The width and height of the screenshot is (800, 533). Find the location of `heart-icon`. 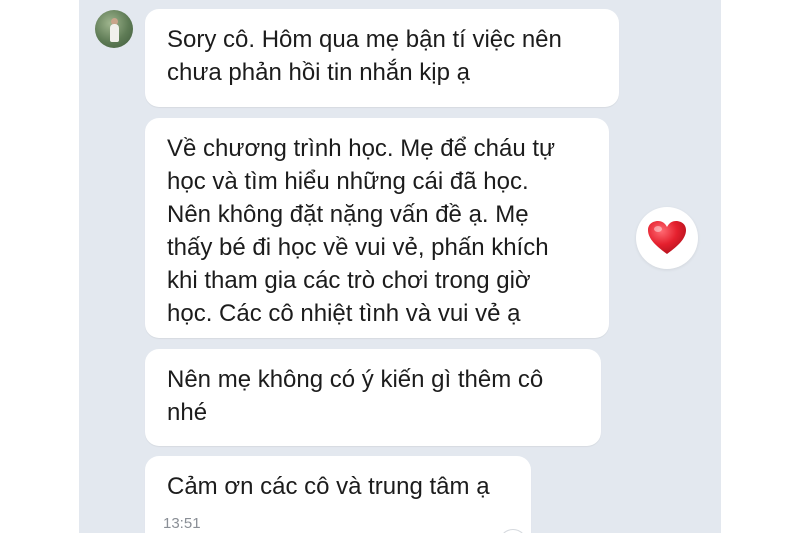

heart-icon is located at coordinates (667, 237).